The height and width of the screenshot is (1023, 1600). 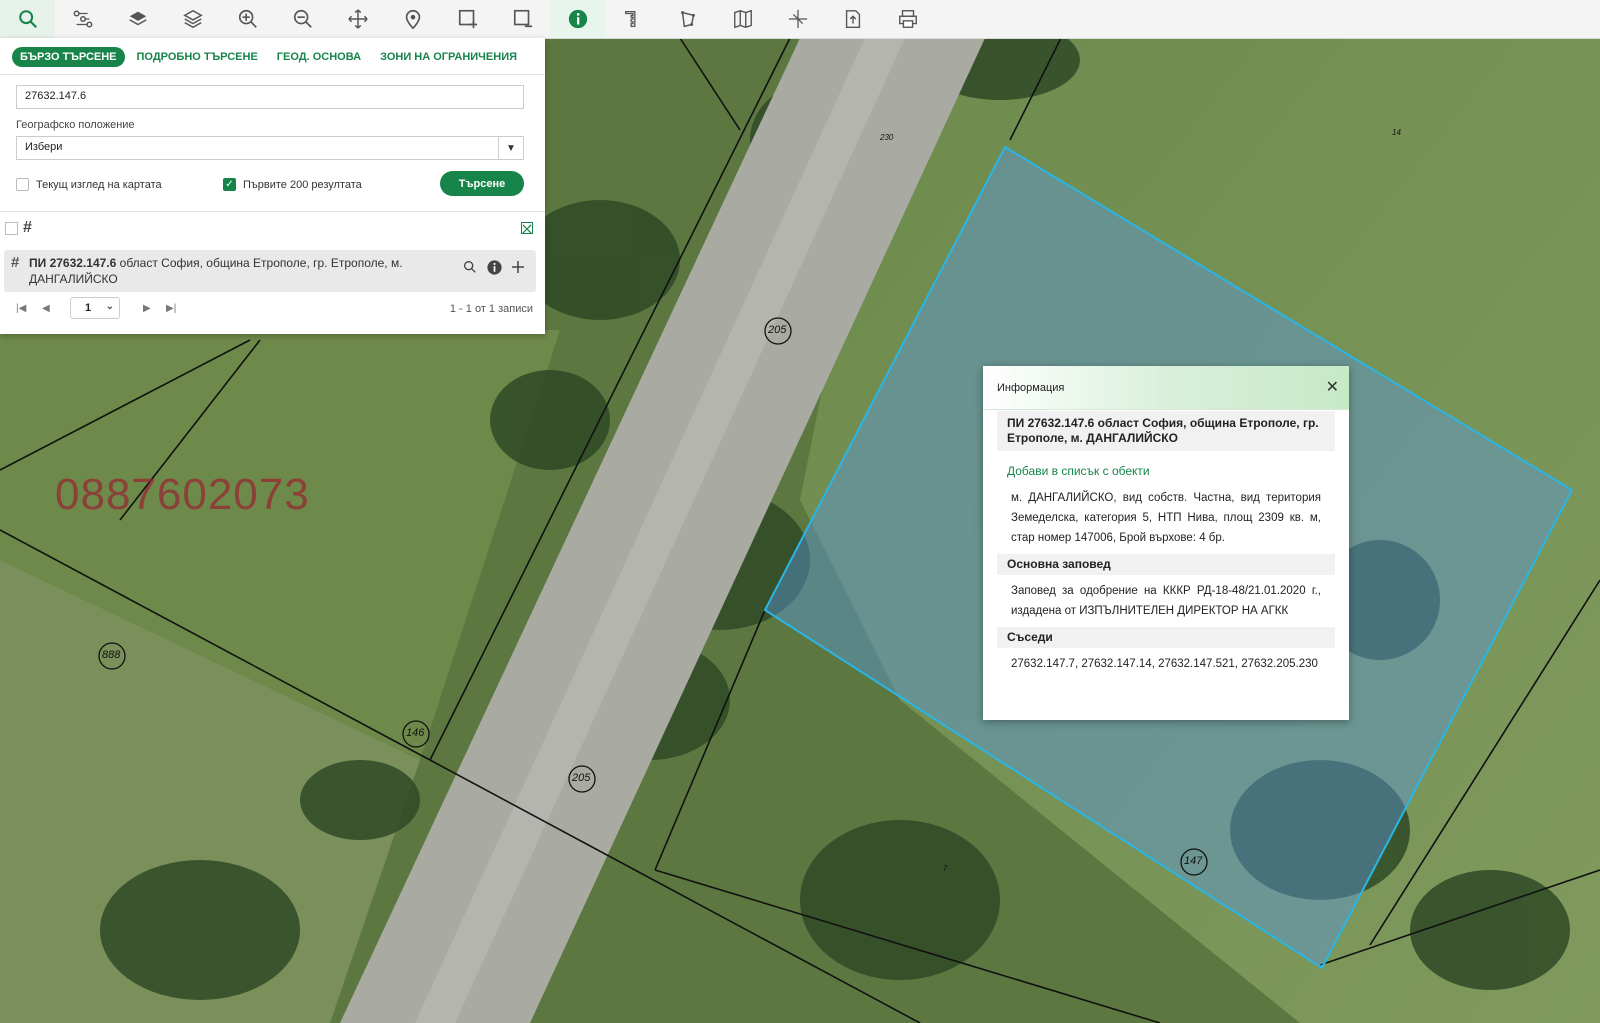 I want to click on geo-position-select: Избери ▼, so click(x=270, y=148).